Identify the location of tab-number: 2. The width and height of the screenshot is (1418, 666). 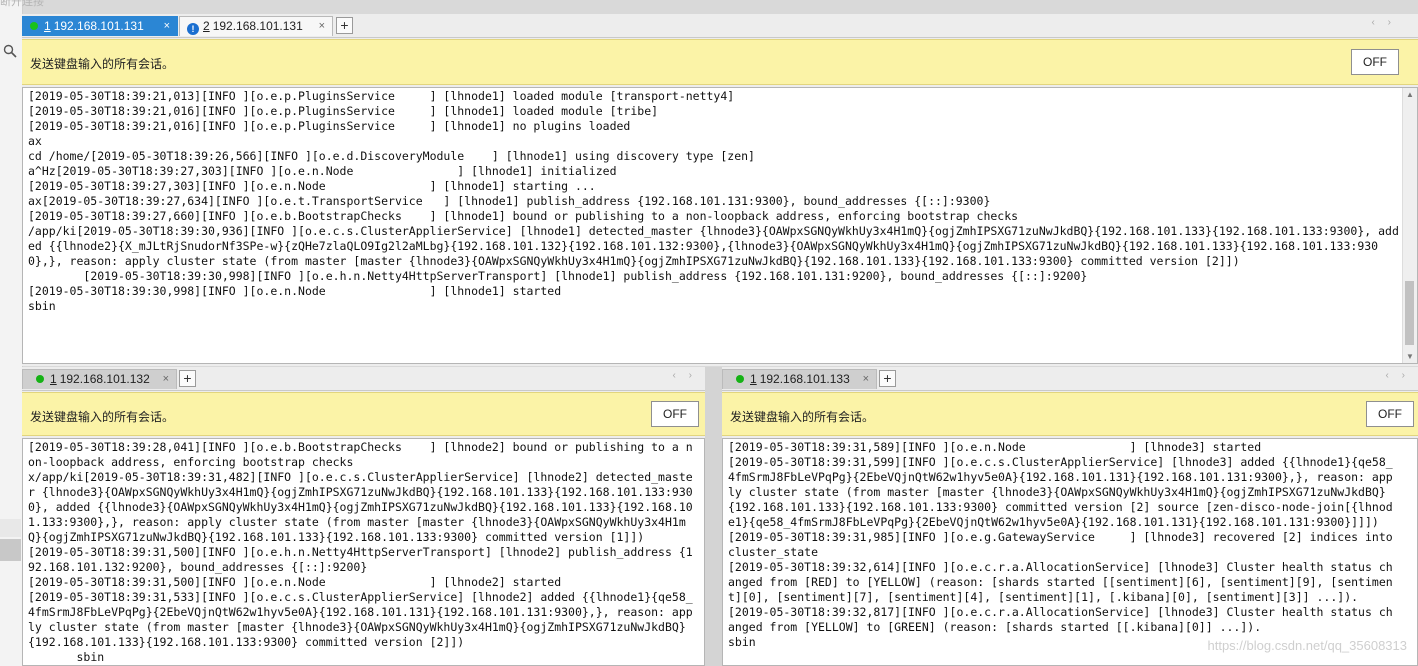
(206, 26).